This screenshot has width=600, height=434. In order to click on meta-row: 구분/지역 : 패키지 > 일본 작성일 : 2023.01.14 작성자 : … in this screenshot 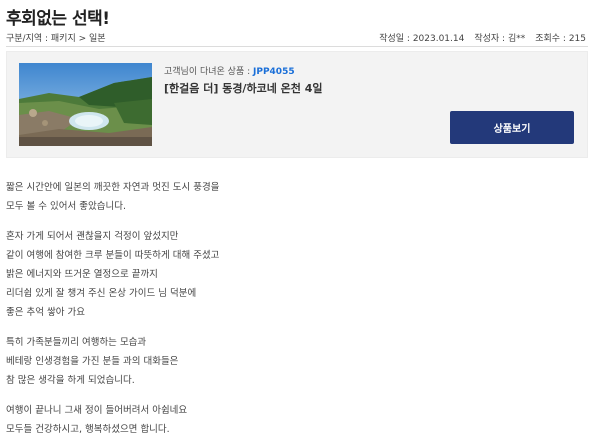, I will do `click(296, 38)`.